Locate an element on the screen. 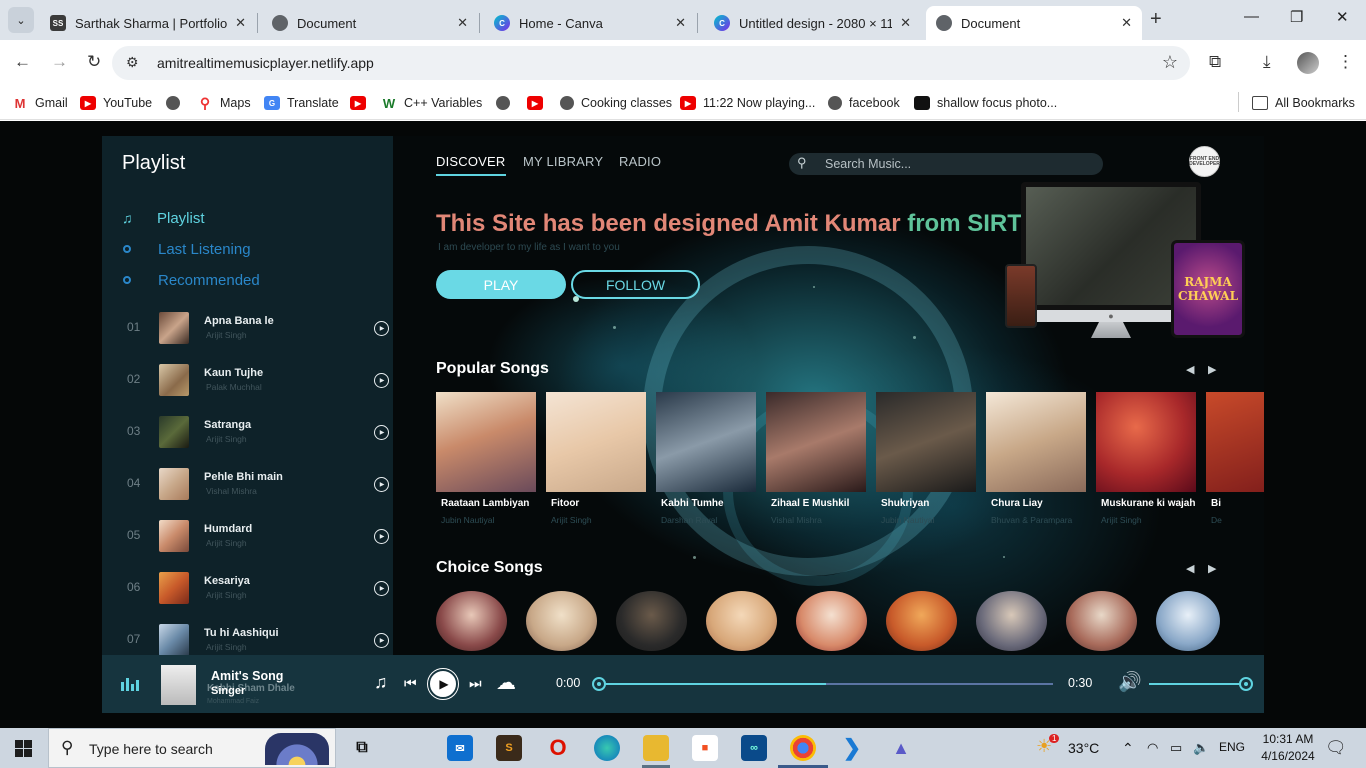 The width and height of the screenshot is (1366, 768). profile-avatar is located at coordinates (1308, 63).